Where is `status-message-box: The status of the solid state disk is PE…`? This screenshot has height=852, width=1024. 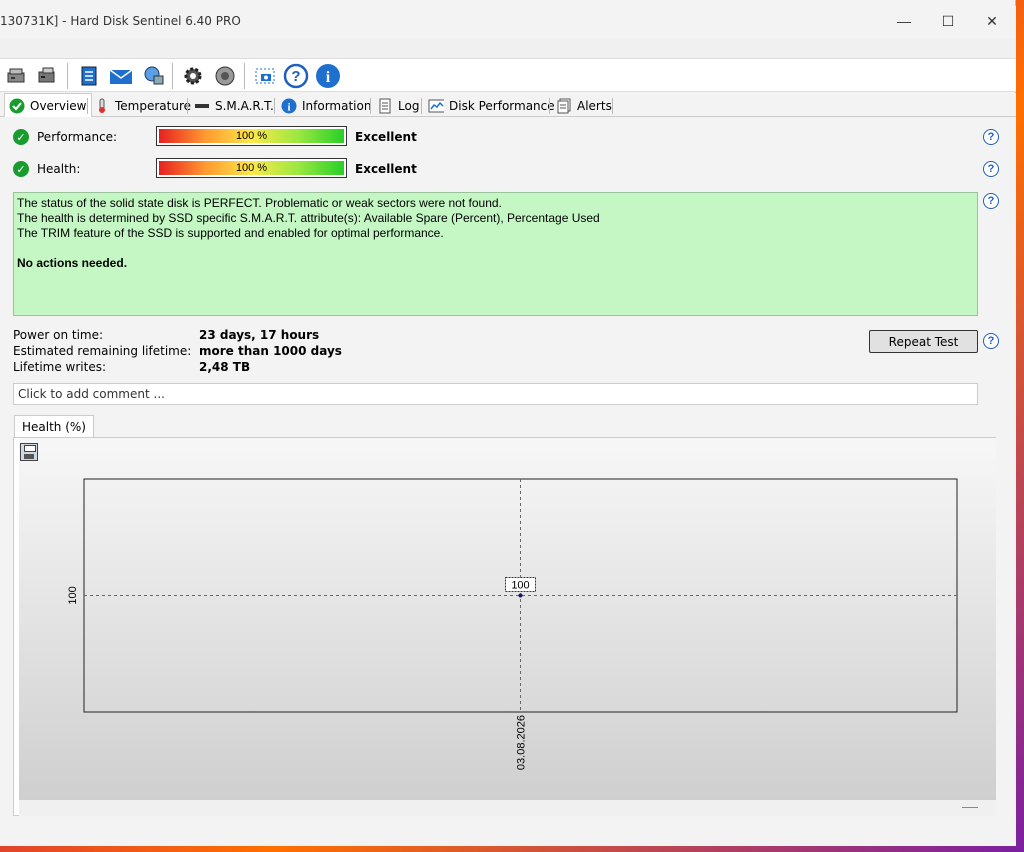
status-message-box: The status of the solid state disk is PE… is located at coordinates (495, 254).